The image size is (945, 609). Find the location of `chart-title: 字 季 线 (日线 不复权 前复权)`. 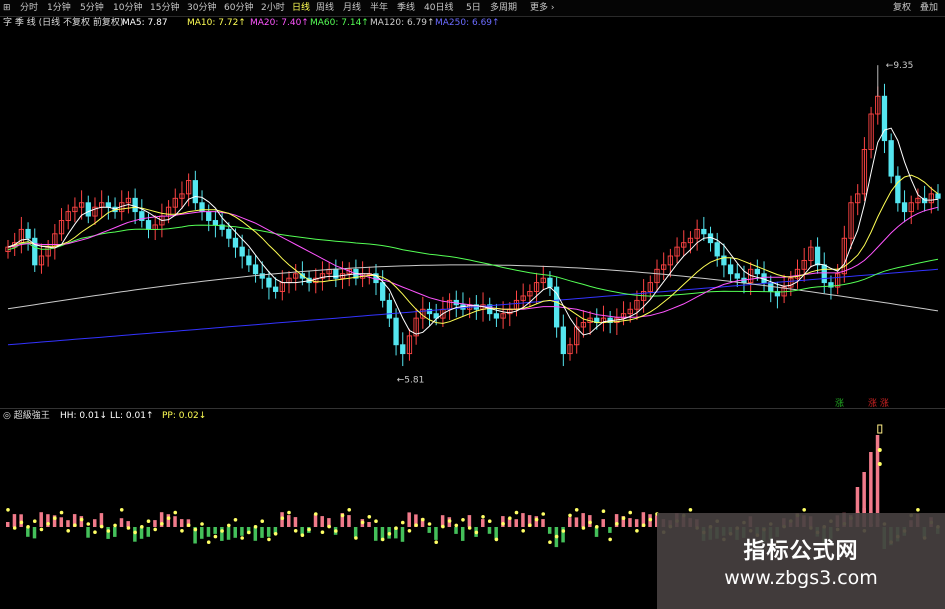

chart-title: 字 季 线 (日线 不复权 前复权) is located at coordinates (63, 23).